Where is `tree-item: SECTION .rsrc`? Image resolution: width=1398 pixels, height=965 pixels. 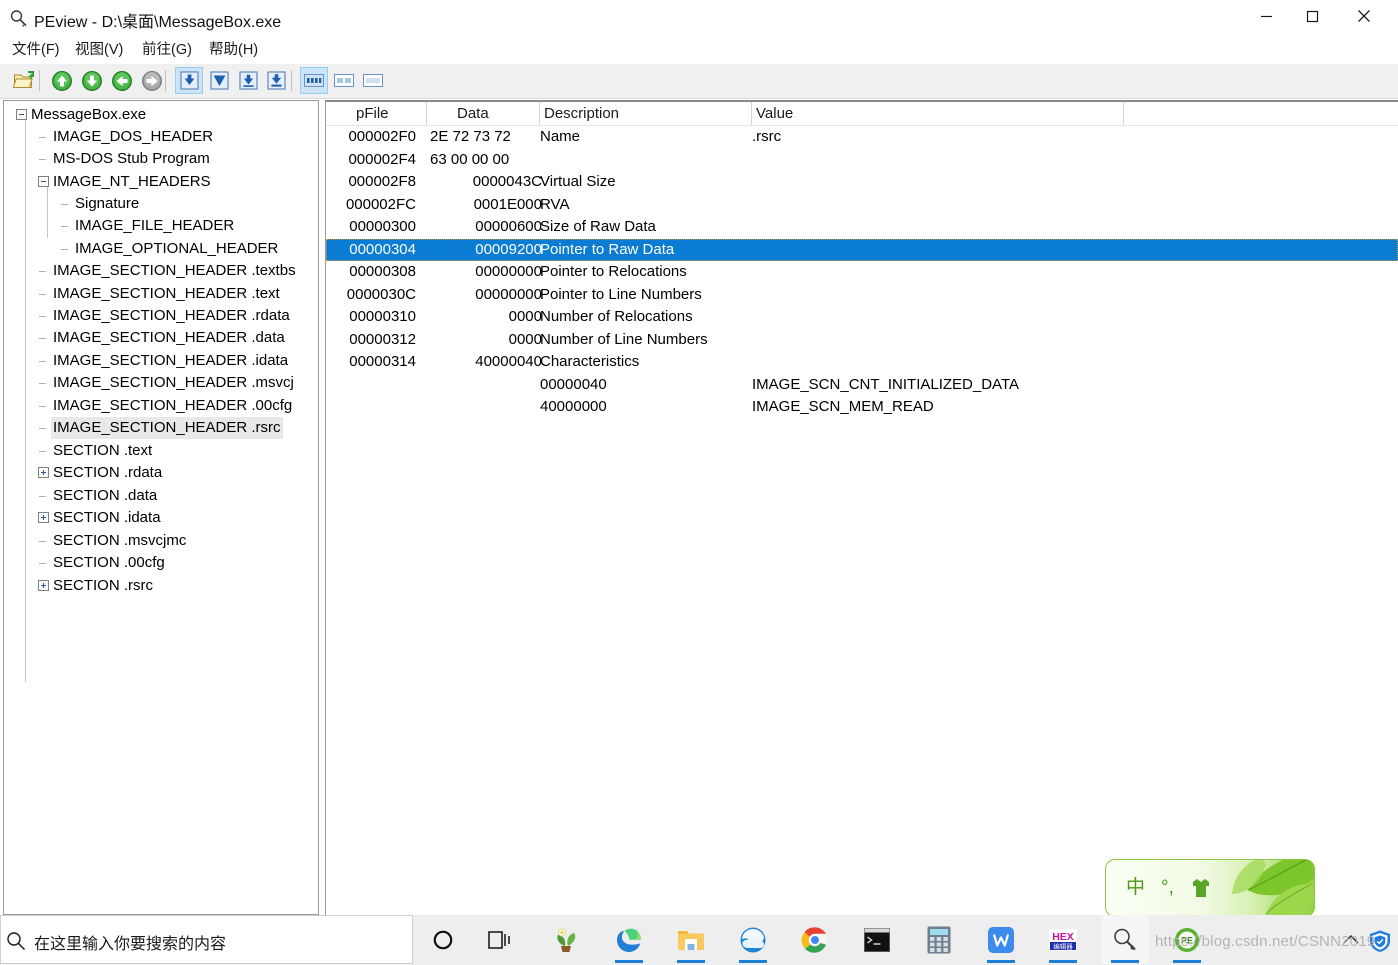
tree-item: SECTION .rsrc is located at coordinates (103, 586).